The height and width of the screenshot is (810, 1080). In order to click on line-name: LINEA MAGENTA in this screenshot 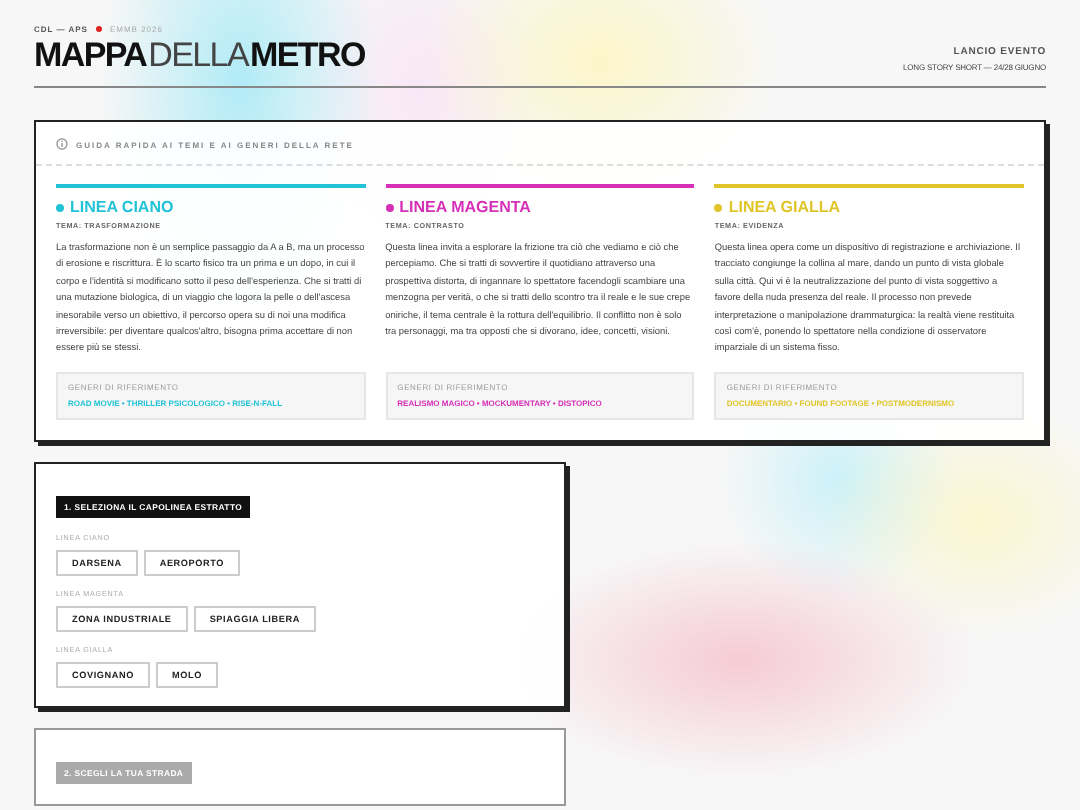, I will do `click(465, 207)`.